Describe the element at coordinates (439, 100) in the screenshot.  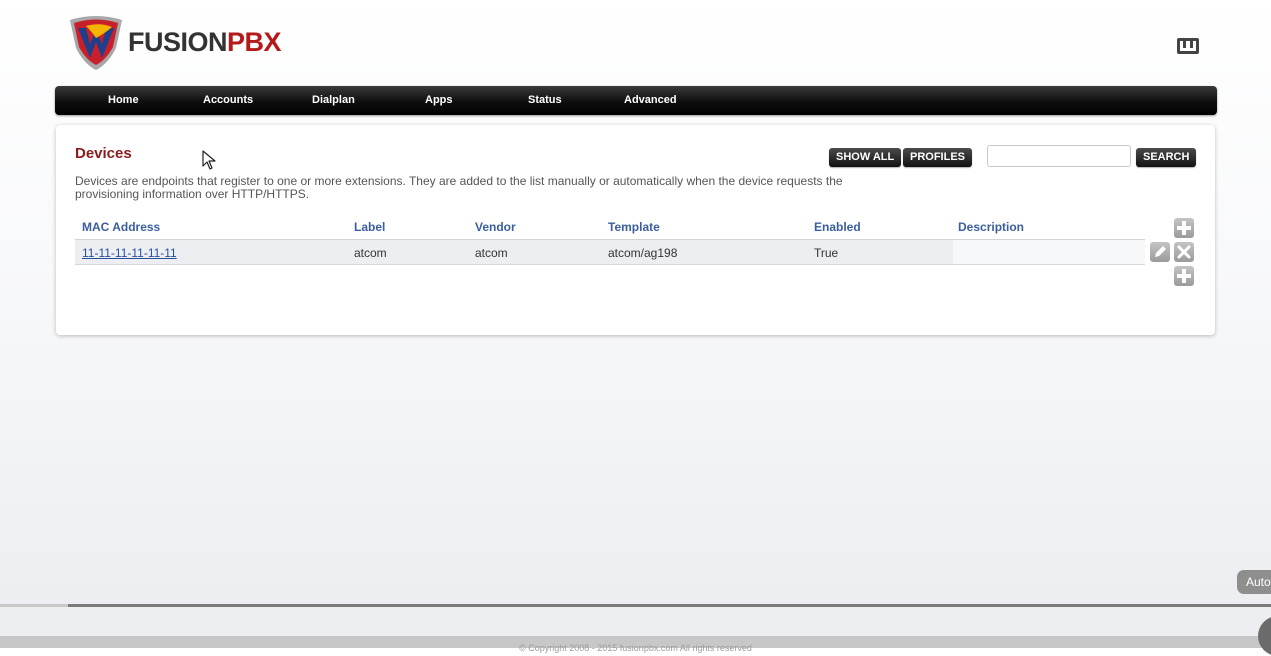
I see `menu-item-apps: Apps` at that location.